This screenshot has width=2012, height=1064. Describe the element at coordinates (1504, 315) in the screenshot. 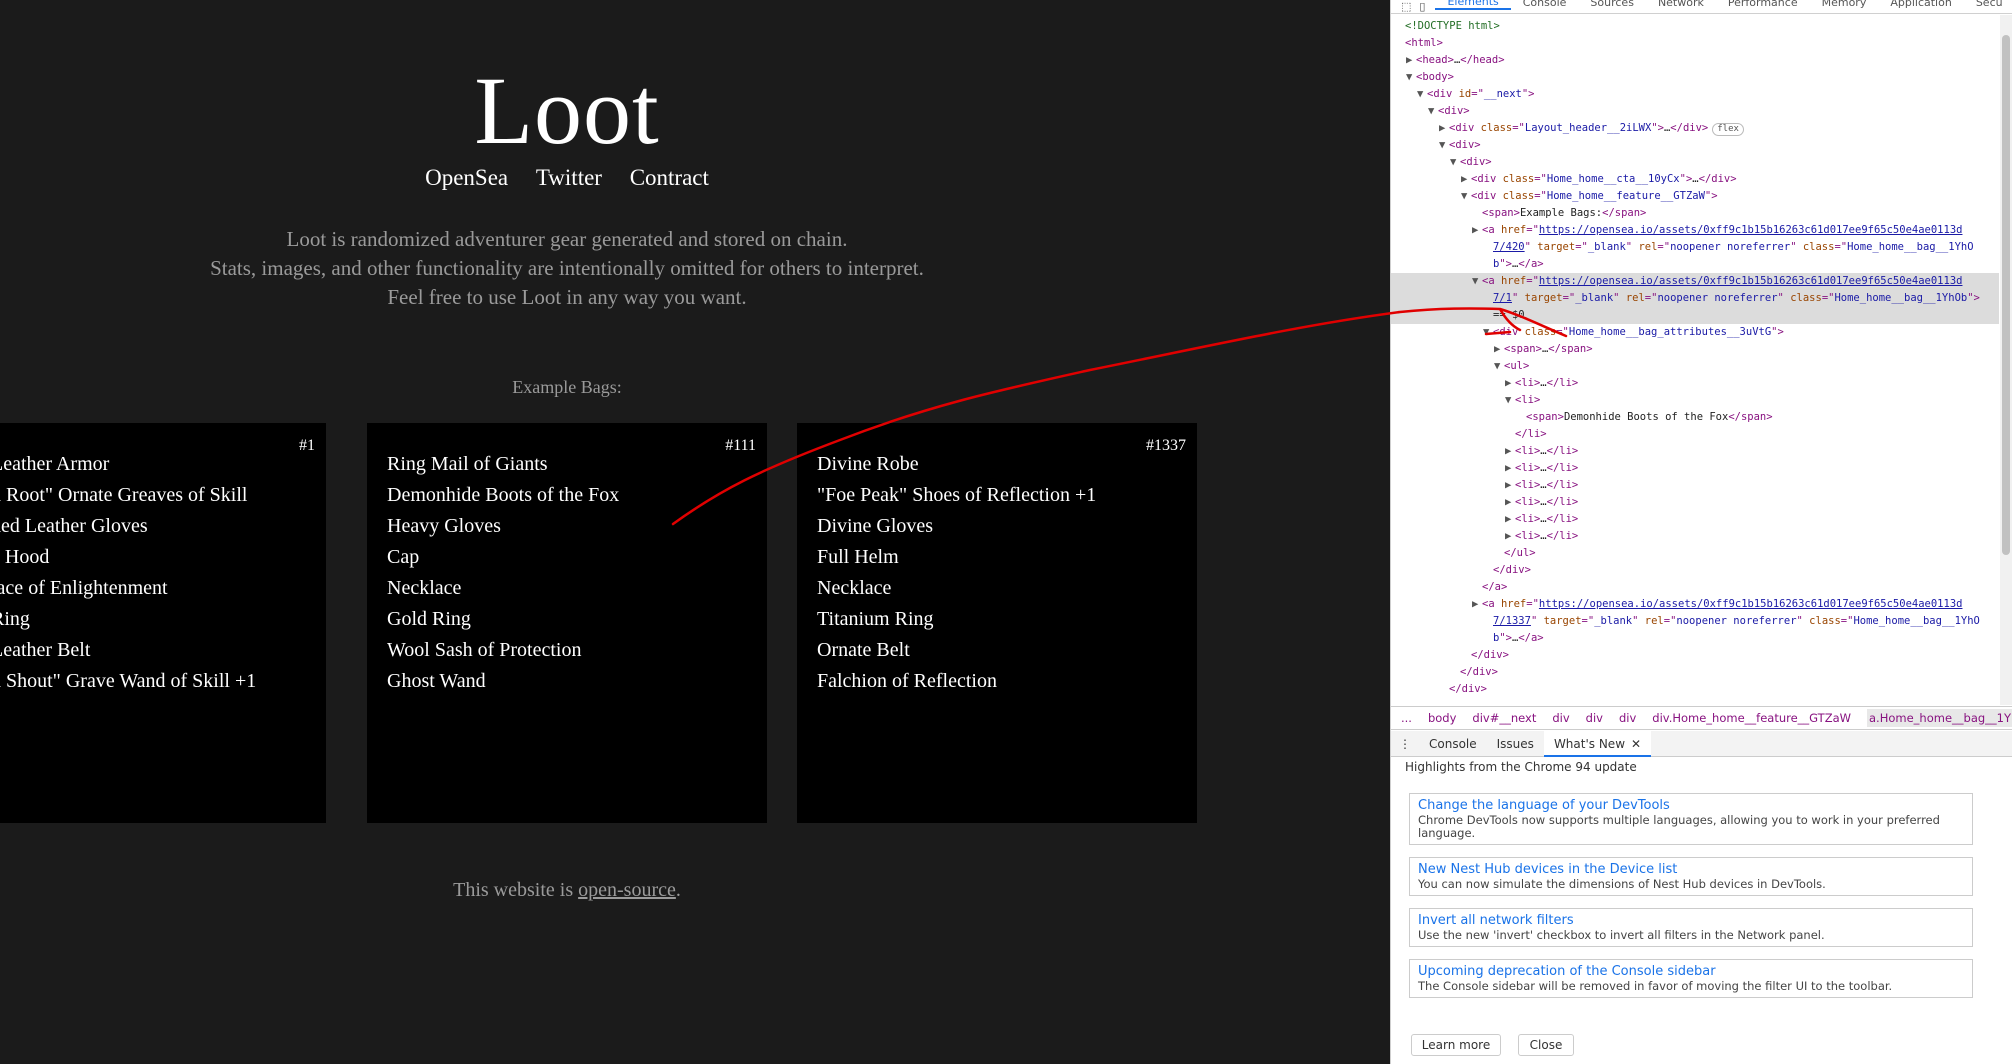

I see `dom-tree-node: == $0` at that location.